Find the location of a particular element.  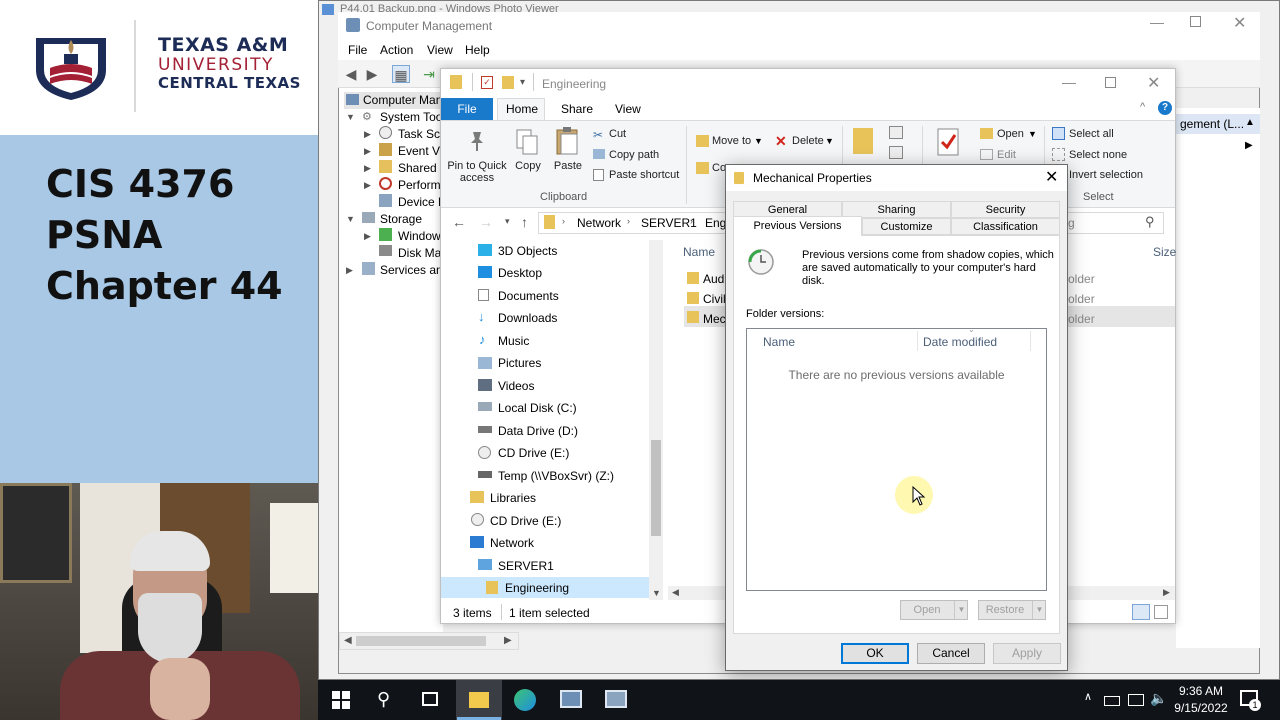

cm-menu-file: File is located at coordinates (357, 50).